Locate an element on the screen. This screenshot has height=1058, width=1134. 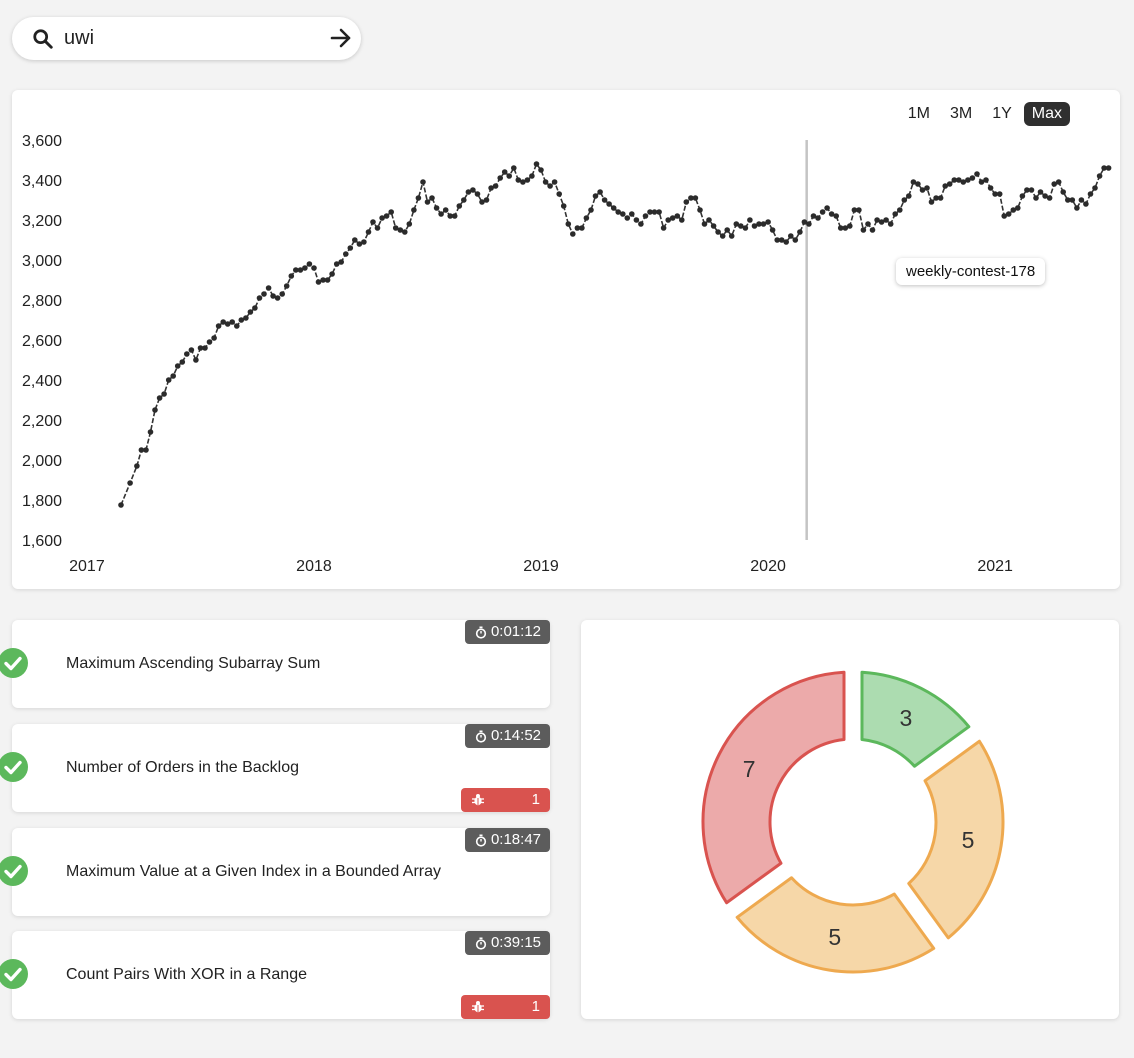
arrow-right-icon is located at coordinates (341, 38).